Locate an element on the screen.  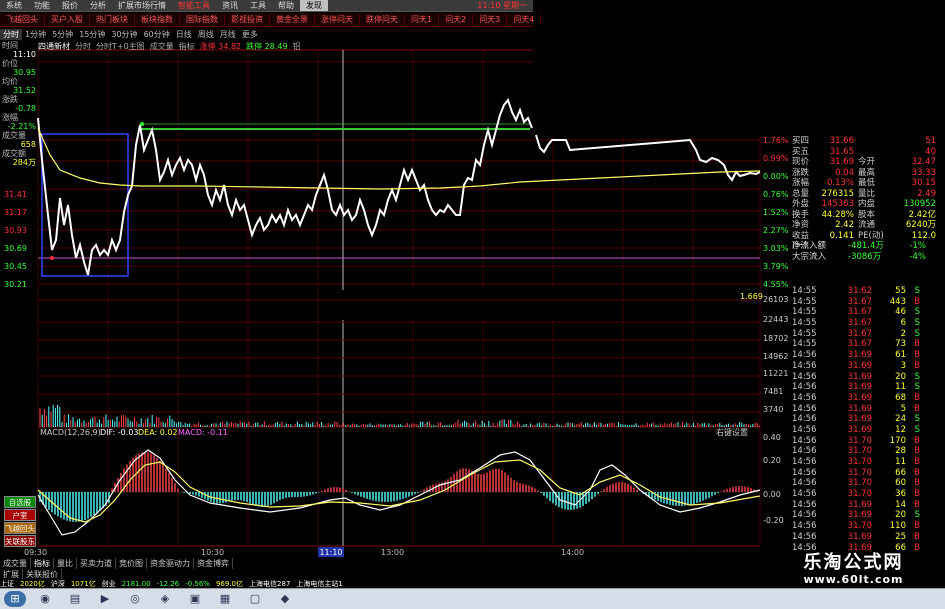
menu-item: 智能工具 is located at coordinates (194, 5).